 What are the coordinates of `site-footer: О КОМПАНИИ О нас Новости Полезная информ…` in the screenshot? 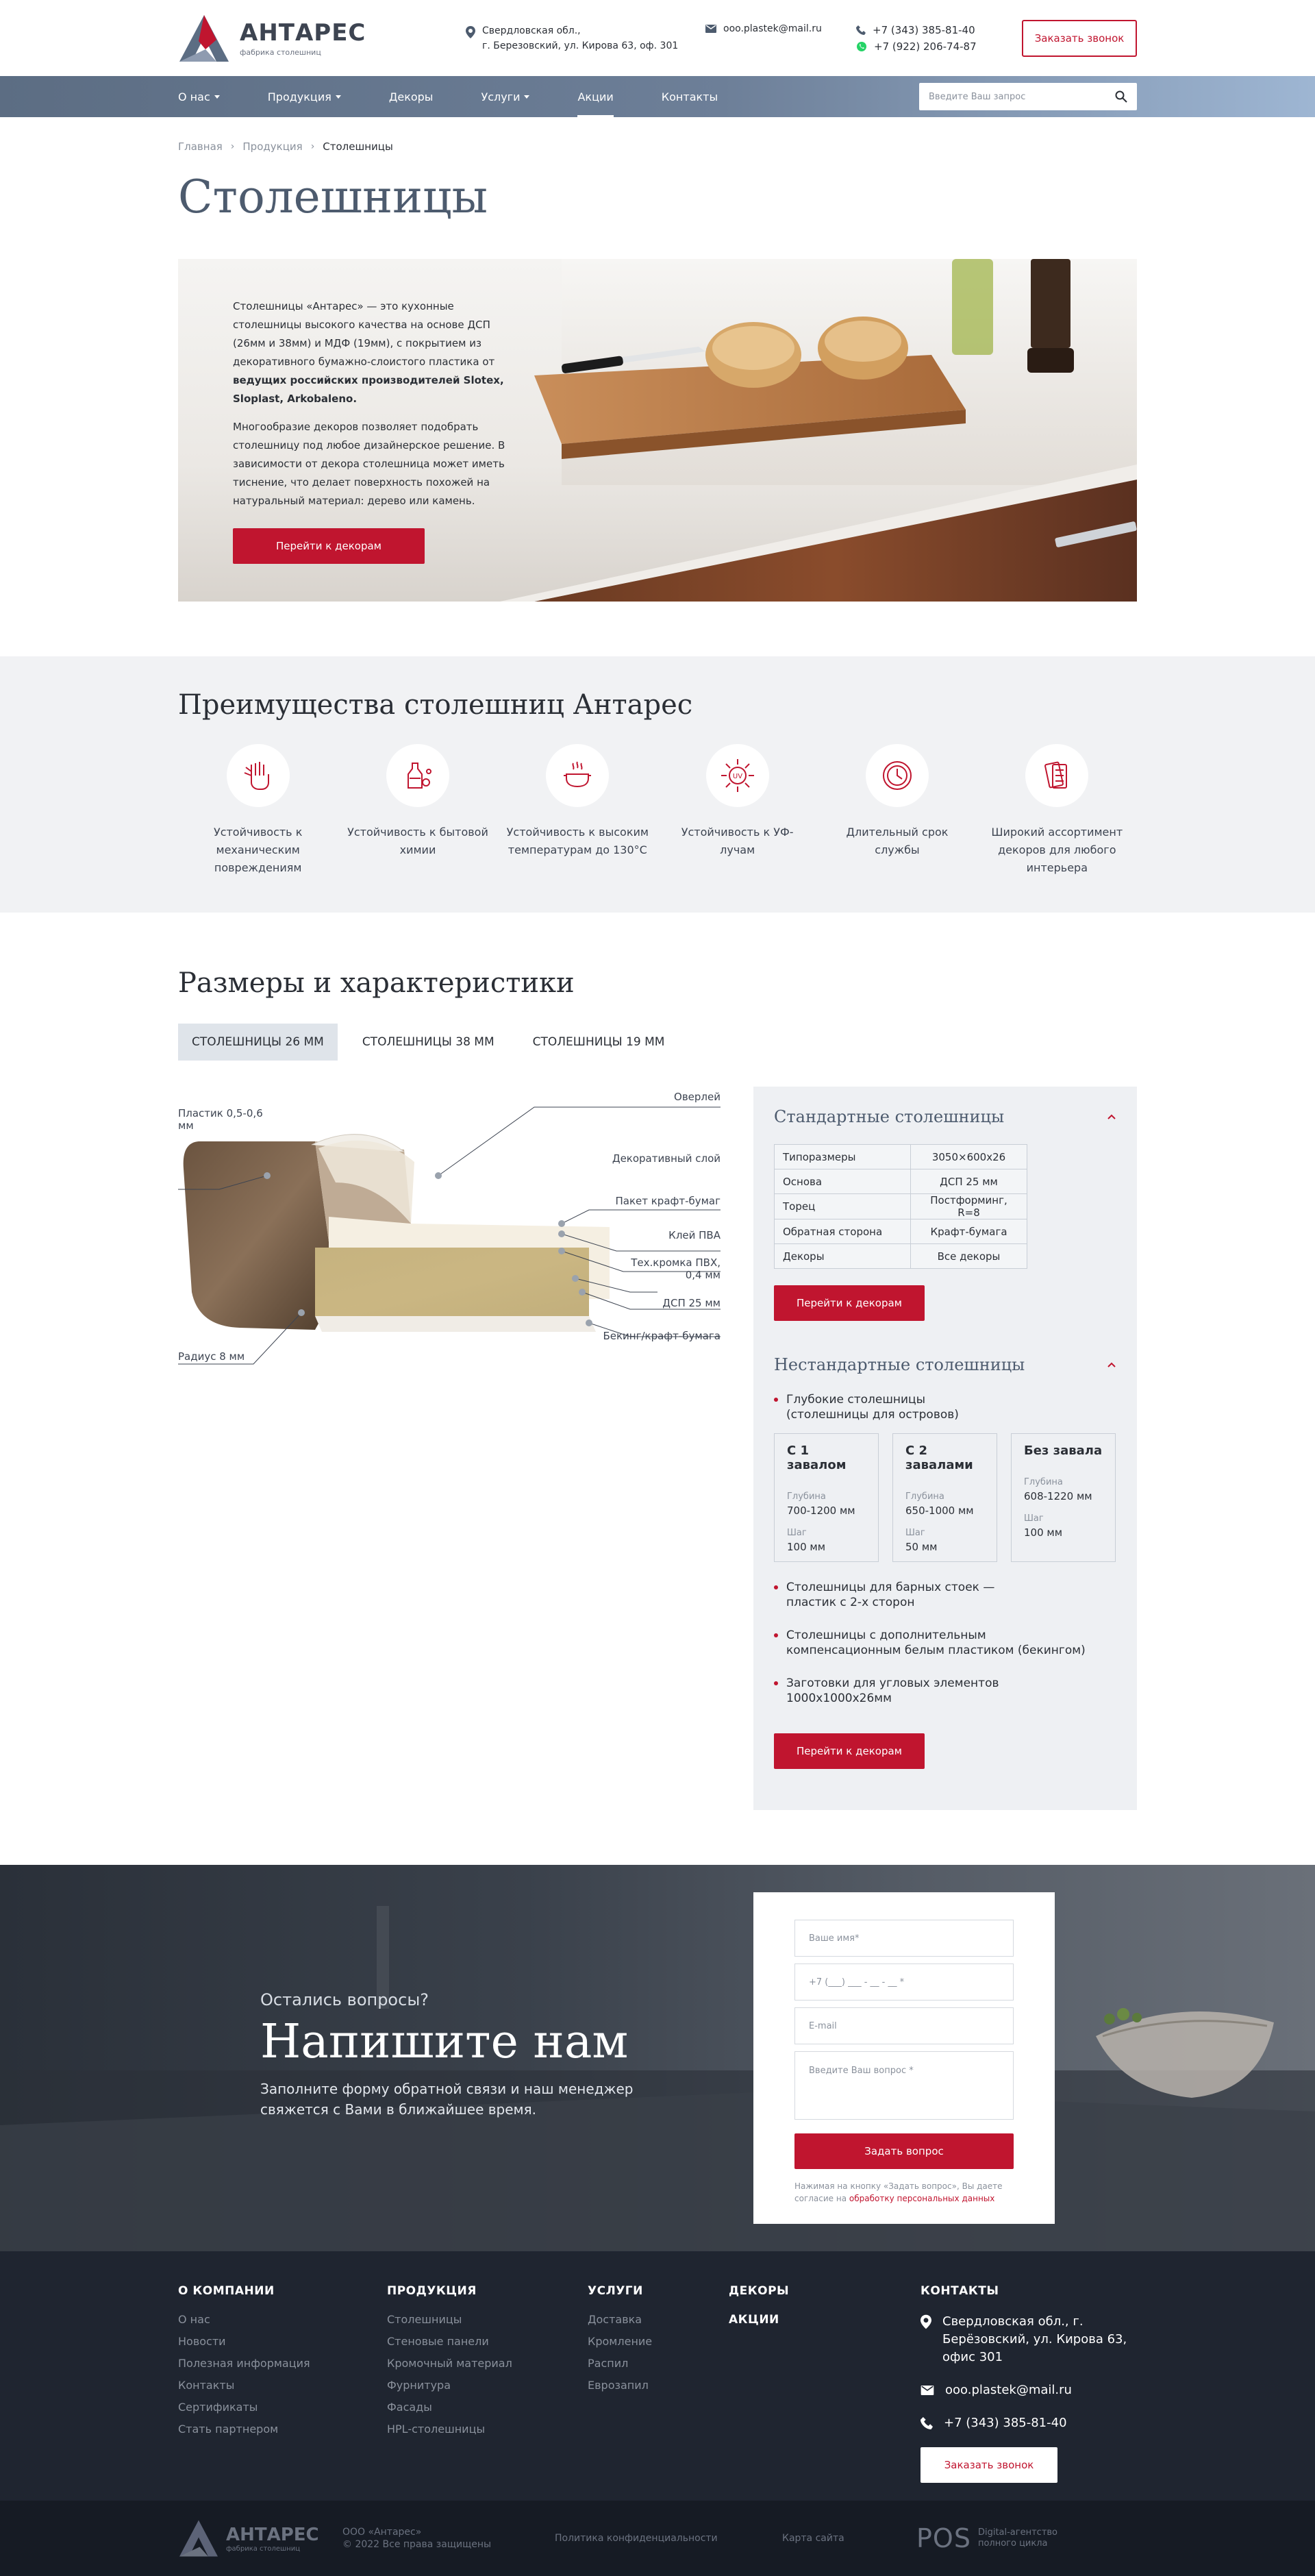 It's located at (657, 2376).